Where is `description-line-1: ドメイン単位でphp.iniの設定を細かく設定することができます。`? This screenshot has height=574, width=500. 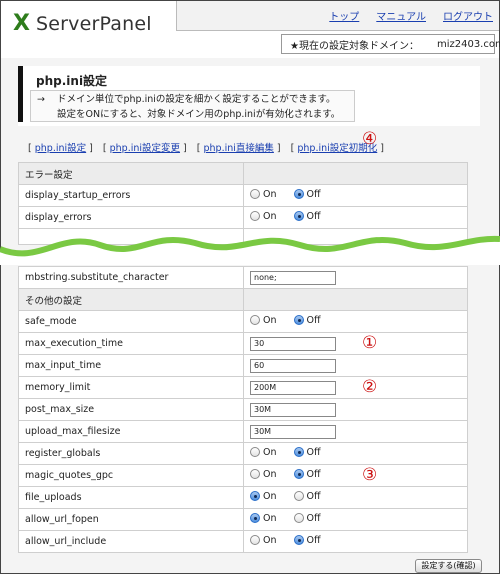
description-line-1: ドメイン単位でphp.iniの設定を細かく設定することができます。 is located at coordinates (196, 99).